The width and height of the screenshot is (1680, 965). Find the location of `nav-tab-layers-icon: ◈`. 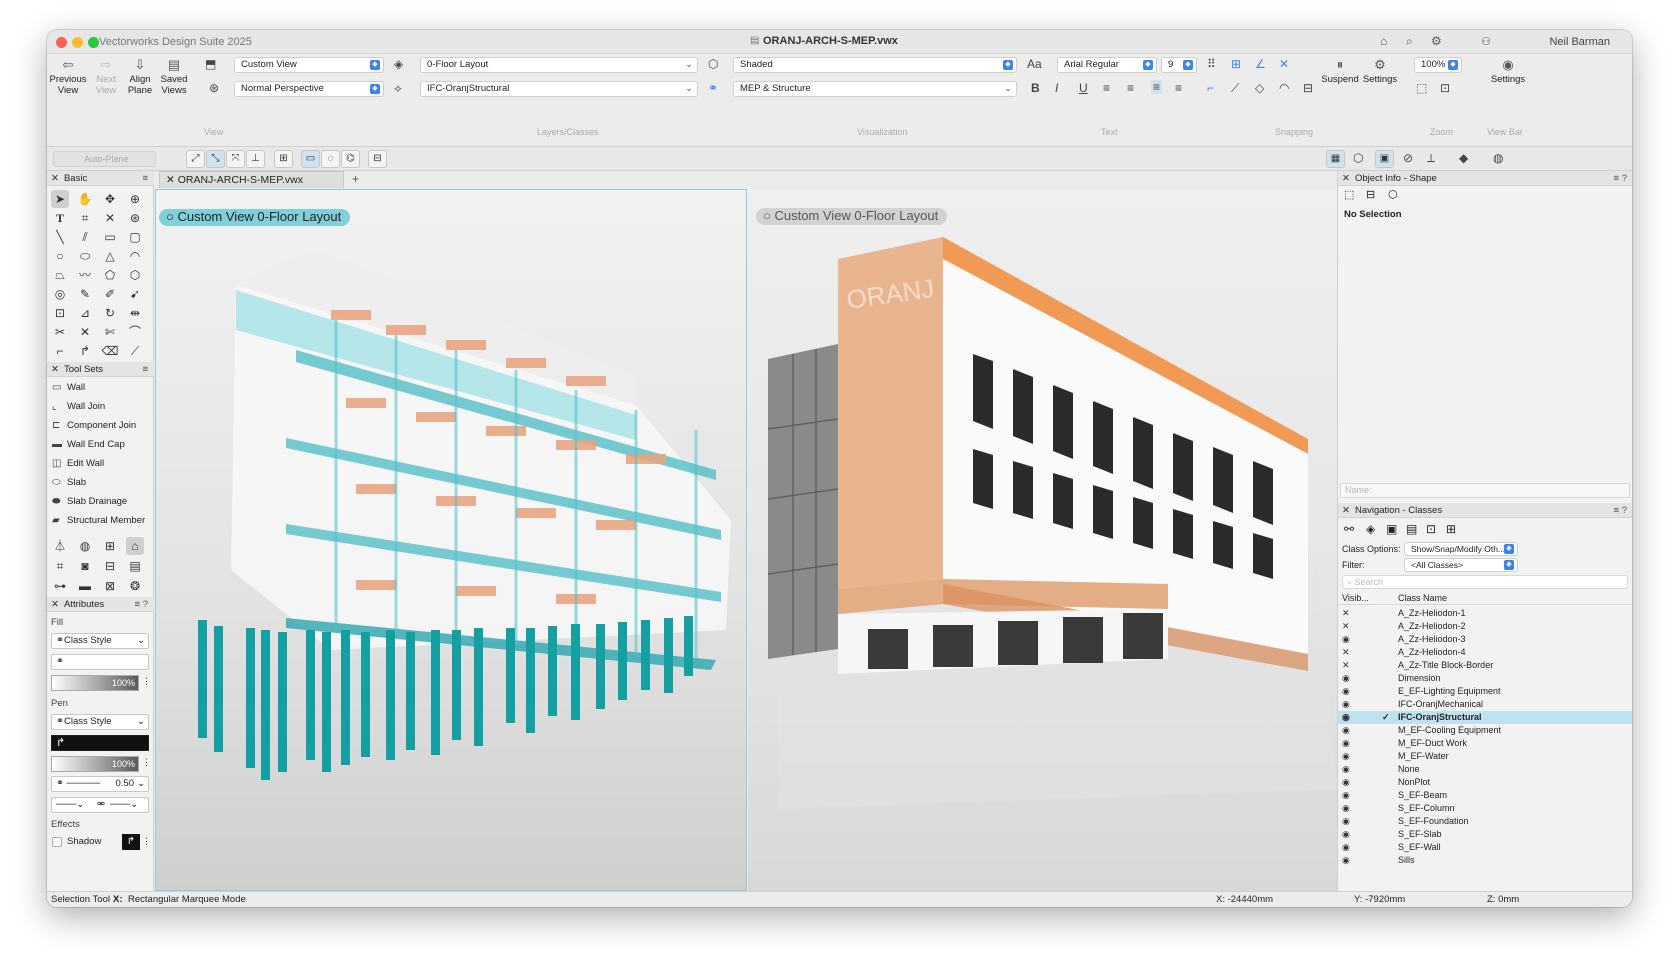

nav-tab-layers-icon: ◈ is located at coordinates (1370, 529).